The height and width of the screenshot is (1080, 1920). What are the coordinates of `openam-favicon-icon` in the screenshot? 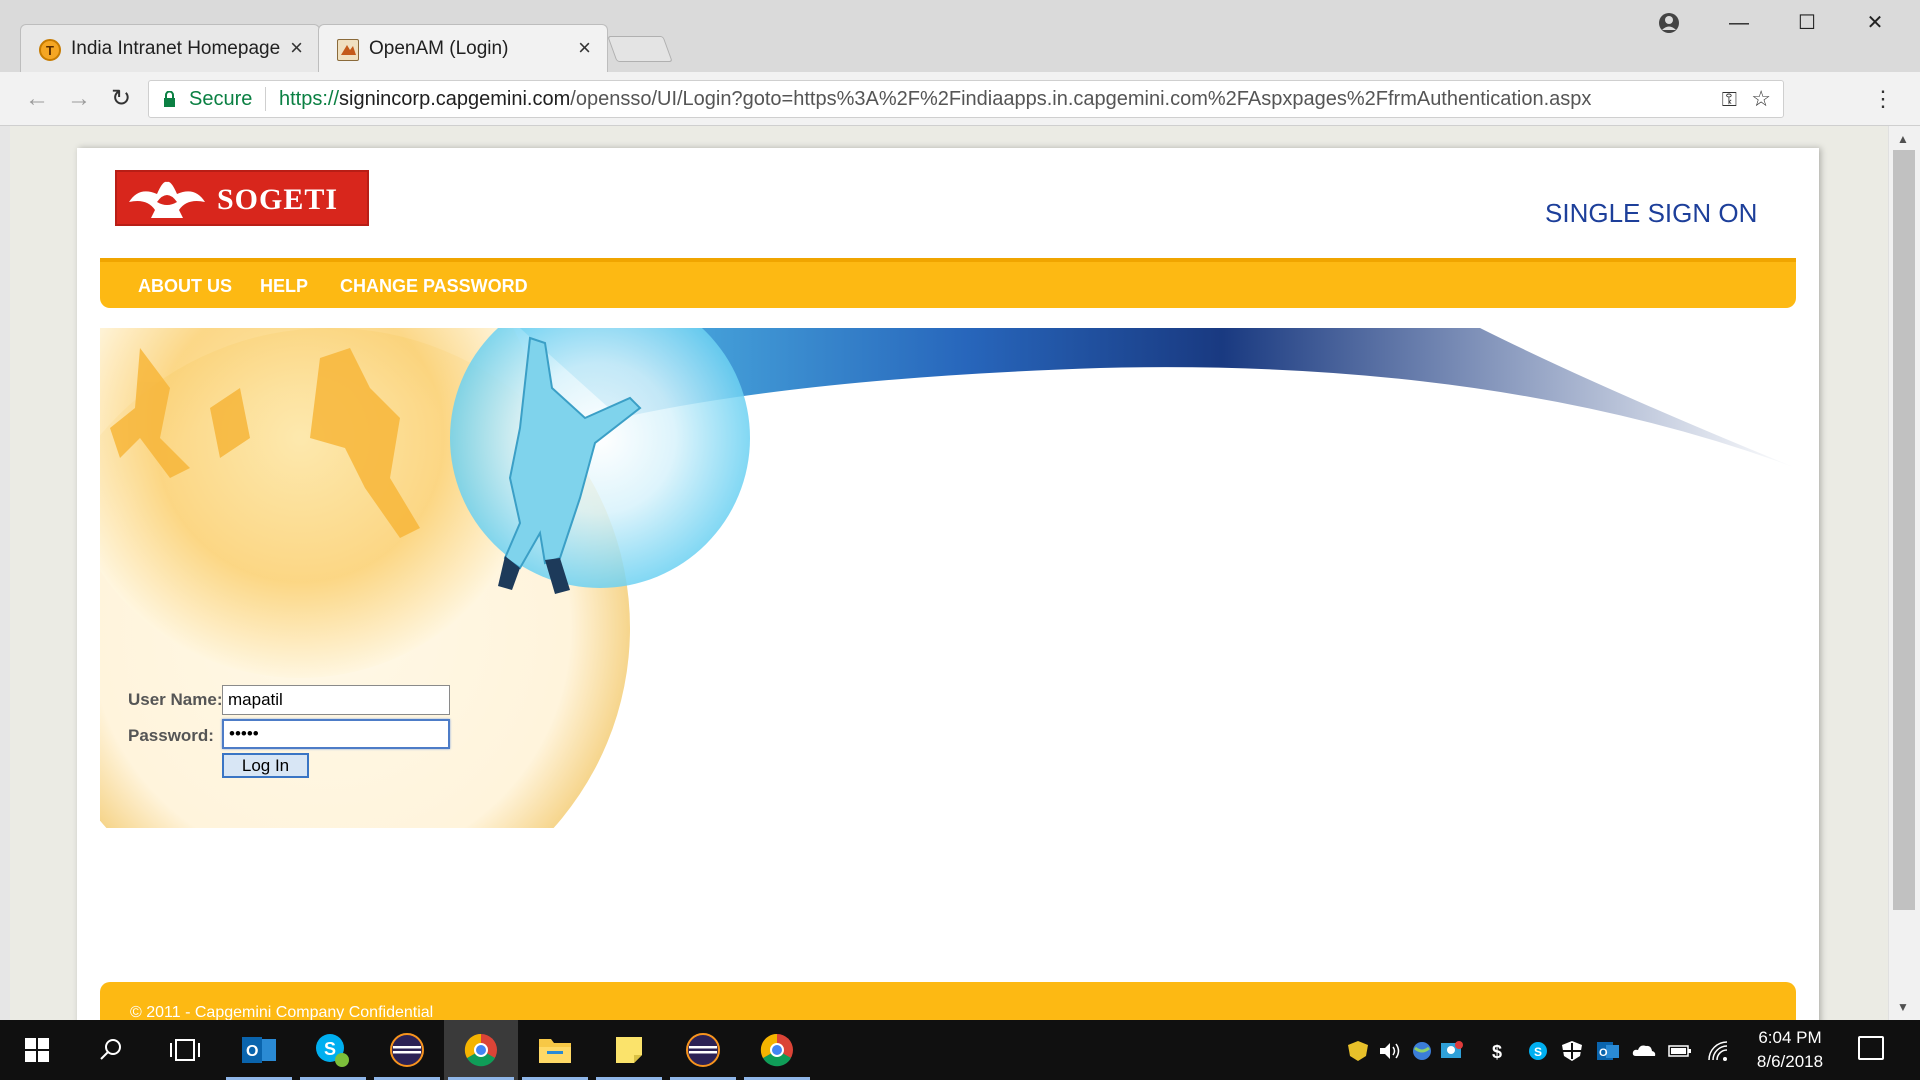 It's located at (348, 50).